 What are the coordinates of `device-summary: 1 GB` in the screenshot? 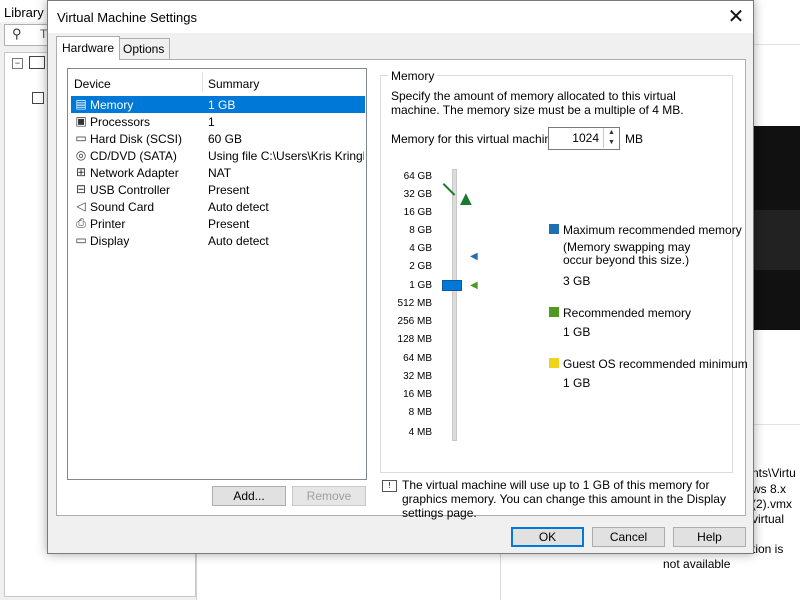 It's located at (222, 105).